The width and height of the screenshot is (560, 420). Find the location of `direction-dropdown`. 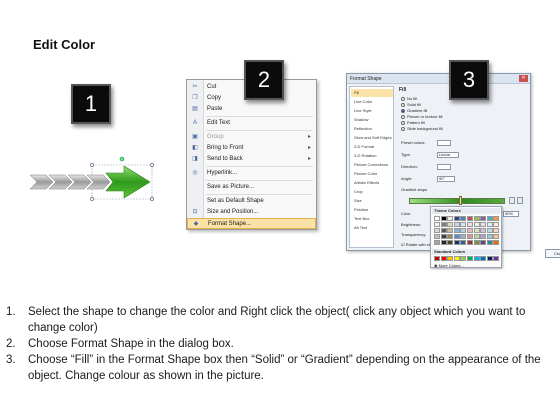

direction-dropdown is located at coordinates (444, 167).